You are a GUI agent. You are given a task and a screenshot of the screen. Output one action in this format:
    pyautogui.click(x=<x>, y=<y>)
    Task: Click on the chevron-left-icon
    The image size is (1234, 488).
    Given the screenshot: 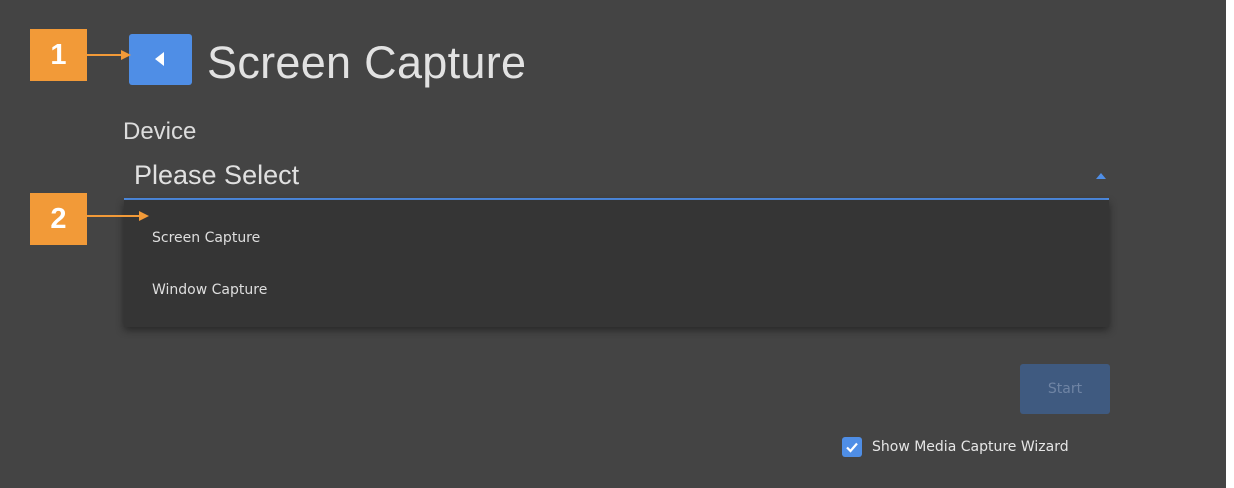 What is the action you would take?
    pyautogui.click(x=159, y=59)
    